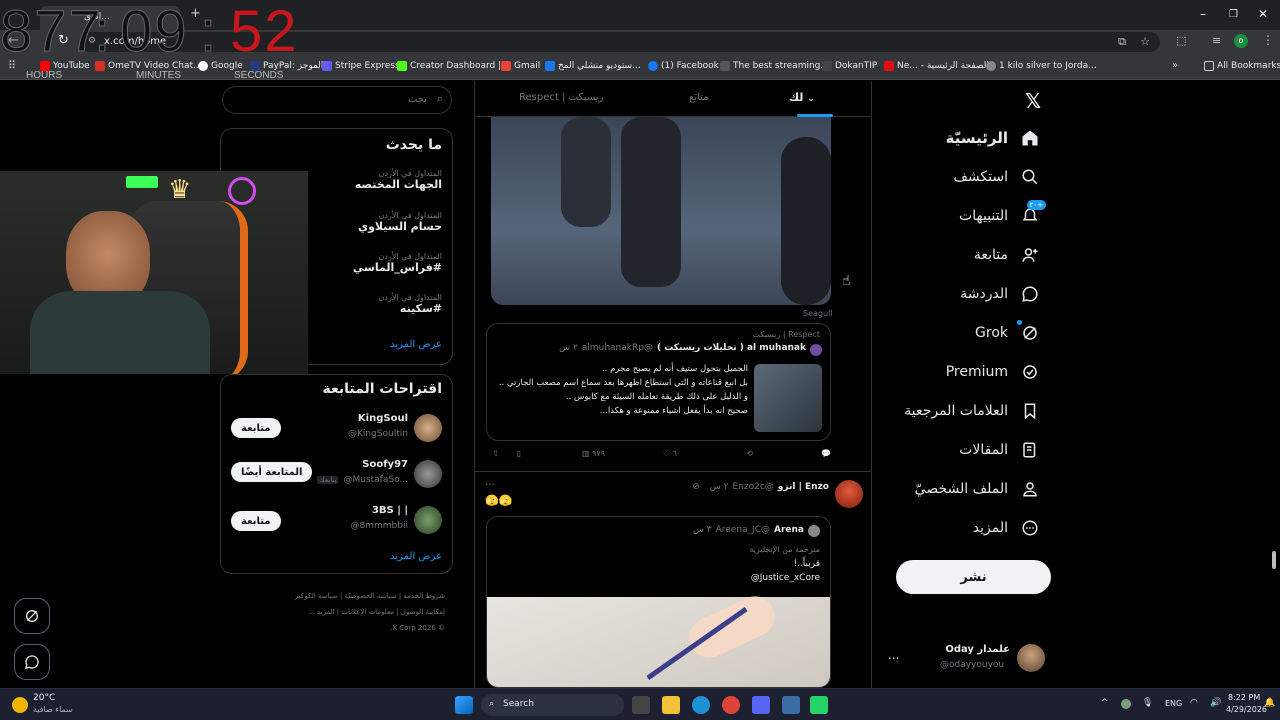  I want to click on timer-label: SECONDS, so click(259, 75).